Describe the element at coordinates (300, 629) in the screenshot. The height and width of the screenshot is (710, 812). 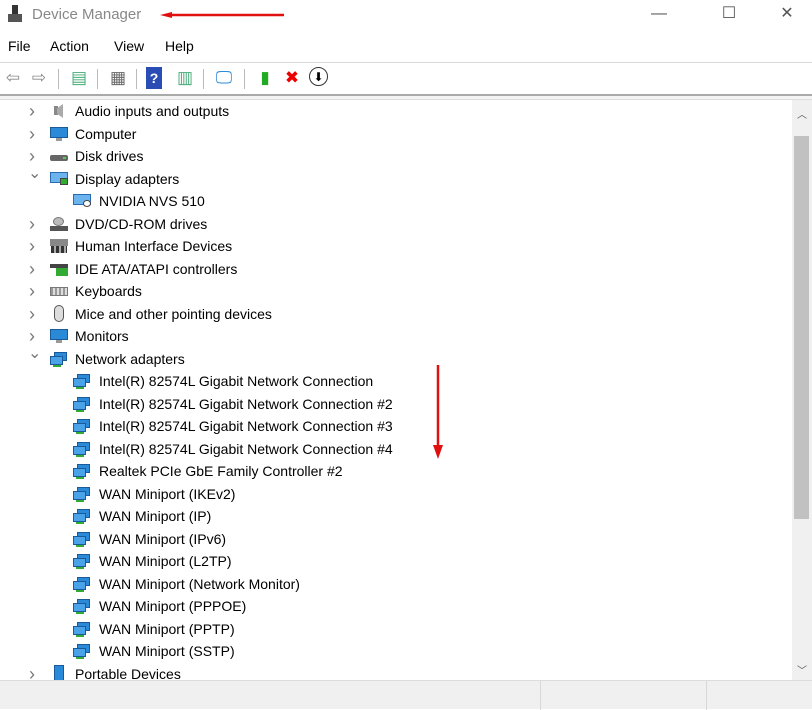
I see `device-item: WAN Miniport (PPTP)` at that location.